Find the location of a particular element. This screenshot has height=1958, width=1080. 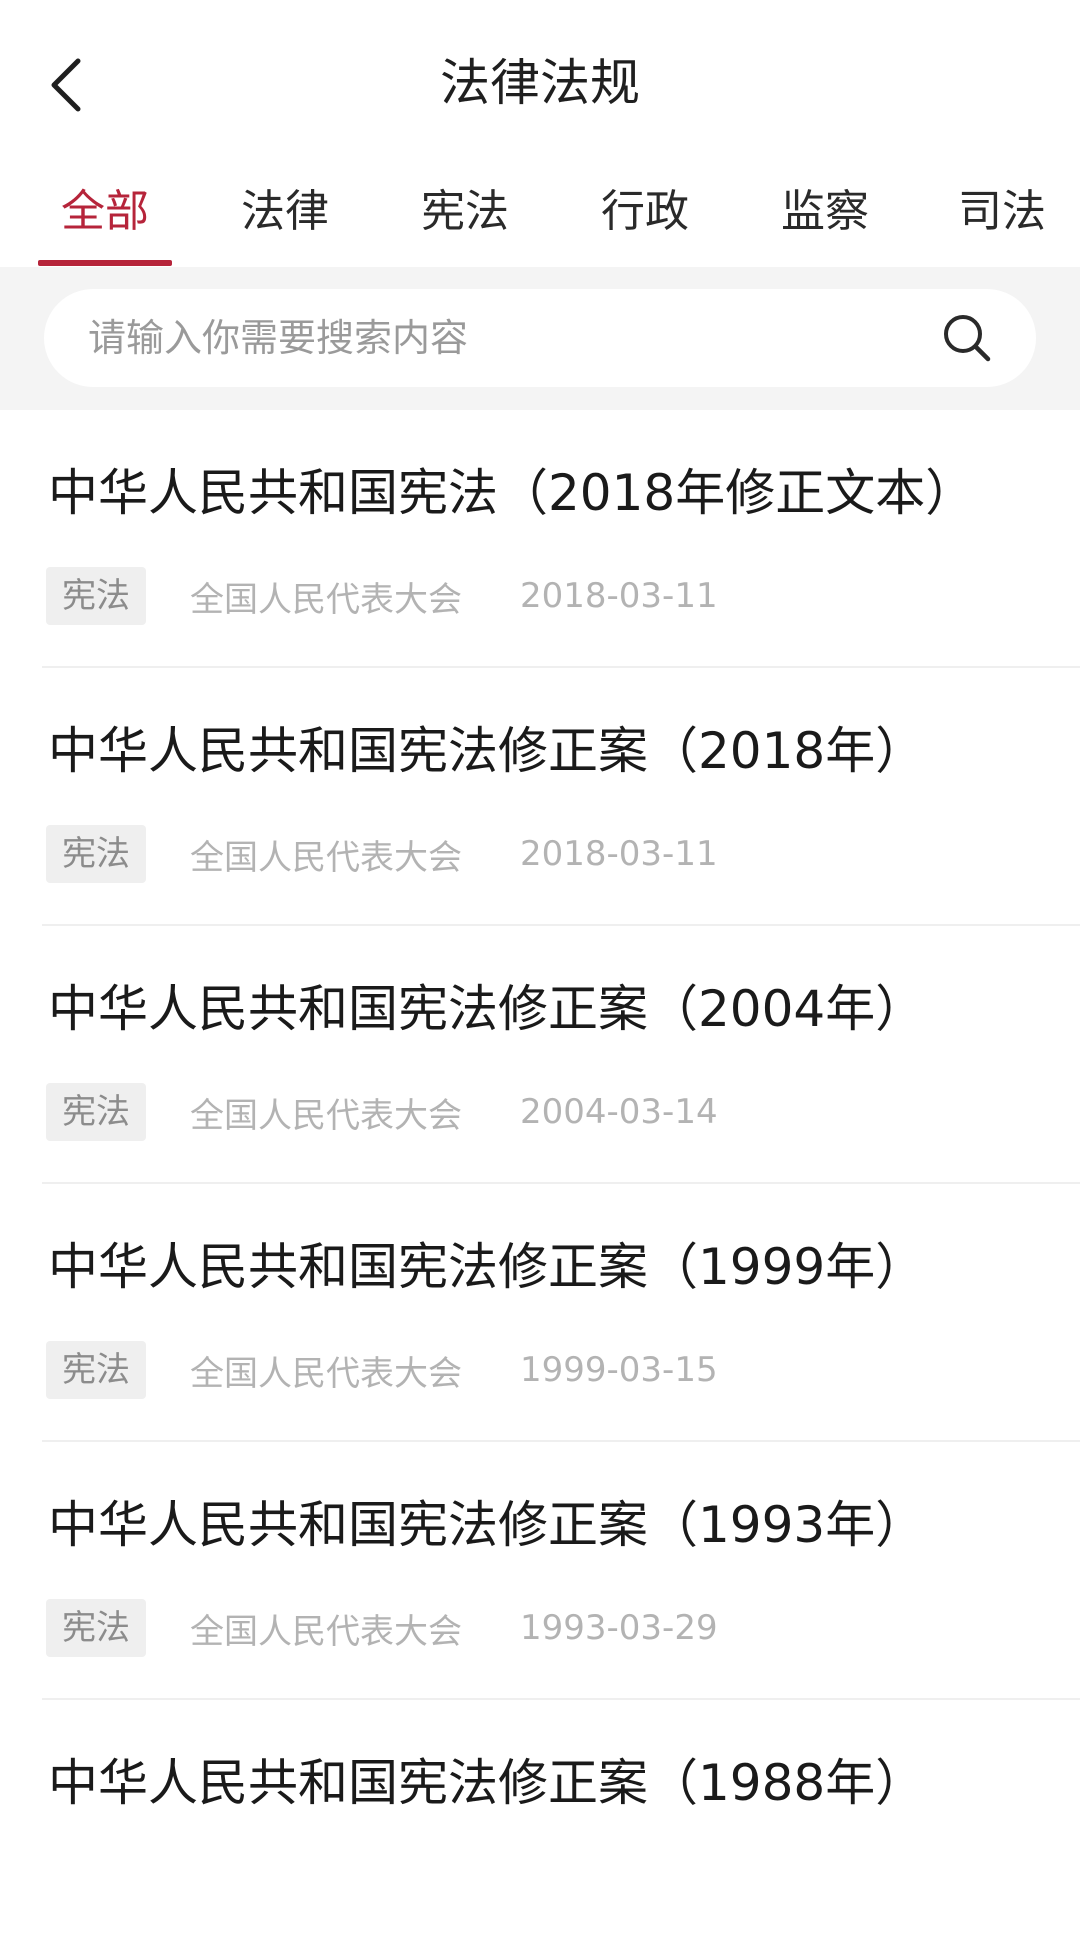

tab-label: 全部 is located at coordinates (105, 211).